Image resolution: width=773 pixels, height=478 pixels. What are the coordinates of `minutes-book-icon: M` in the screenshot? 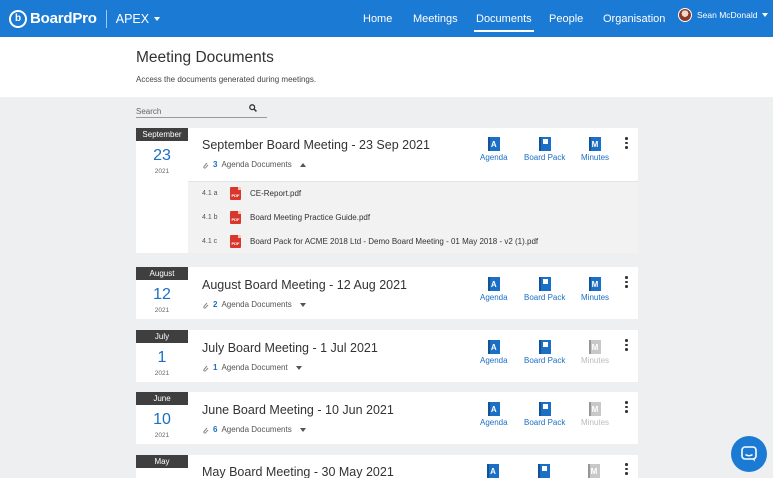 It's located at (595, 144).